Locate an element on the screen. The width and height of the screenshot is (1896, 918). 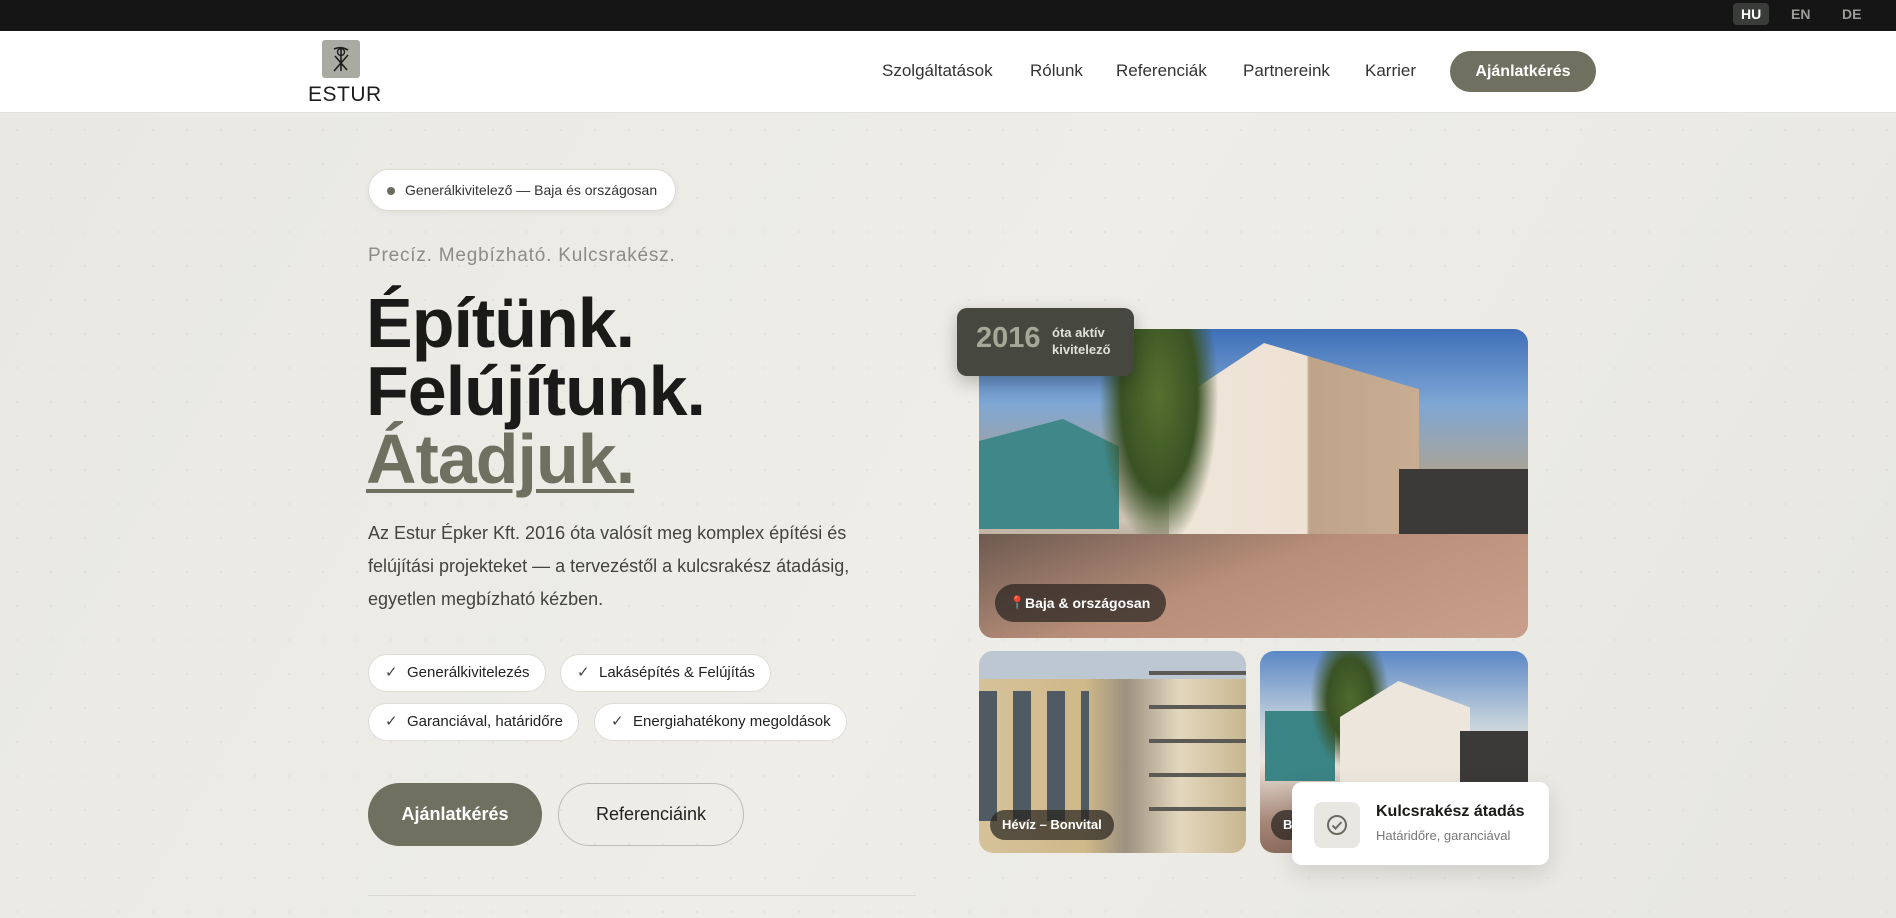
map-pin-icon: 📍 is located at coordinates (1017, 602).